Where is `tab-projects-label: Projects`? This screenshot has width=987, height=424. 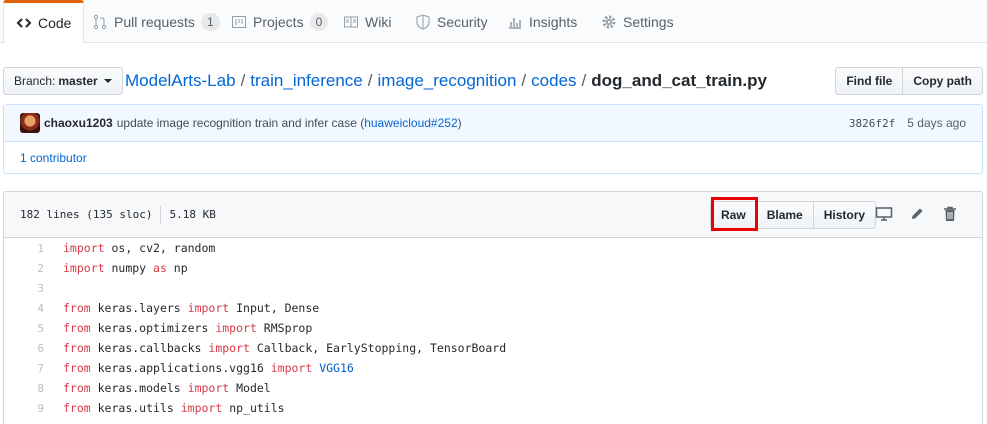 tab-projects-label: Projects is located at coordinates (278, 21).